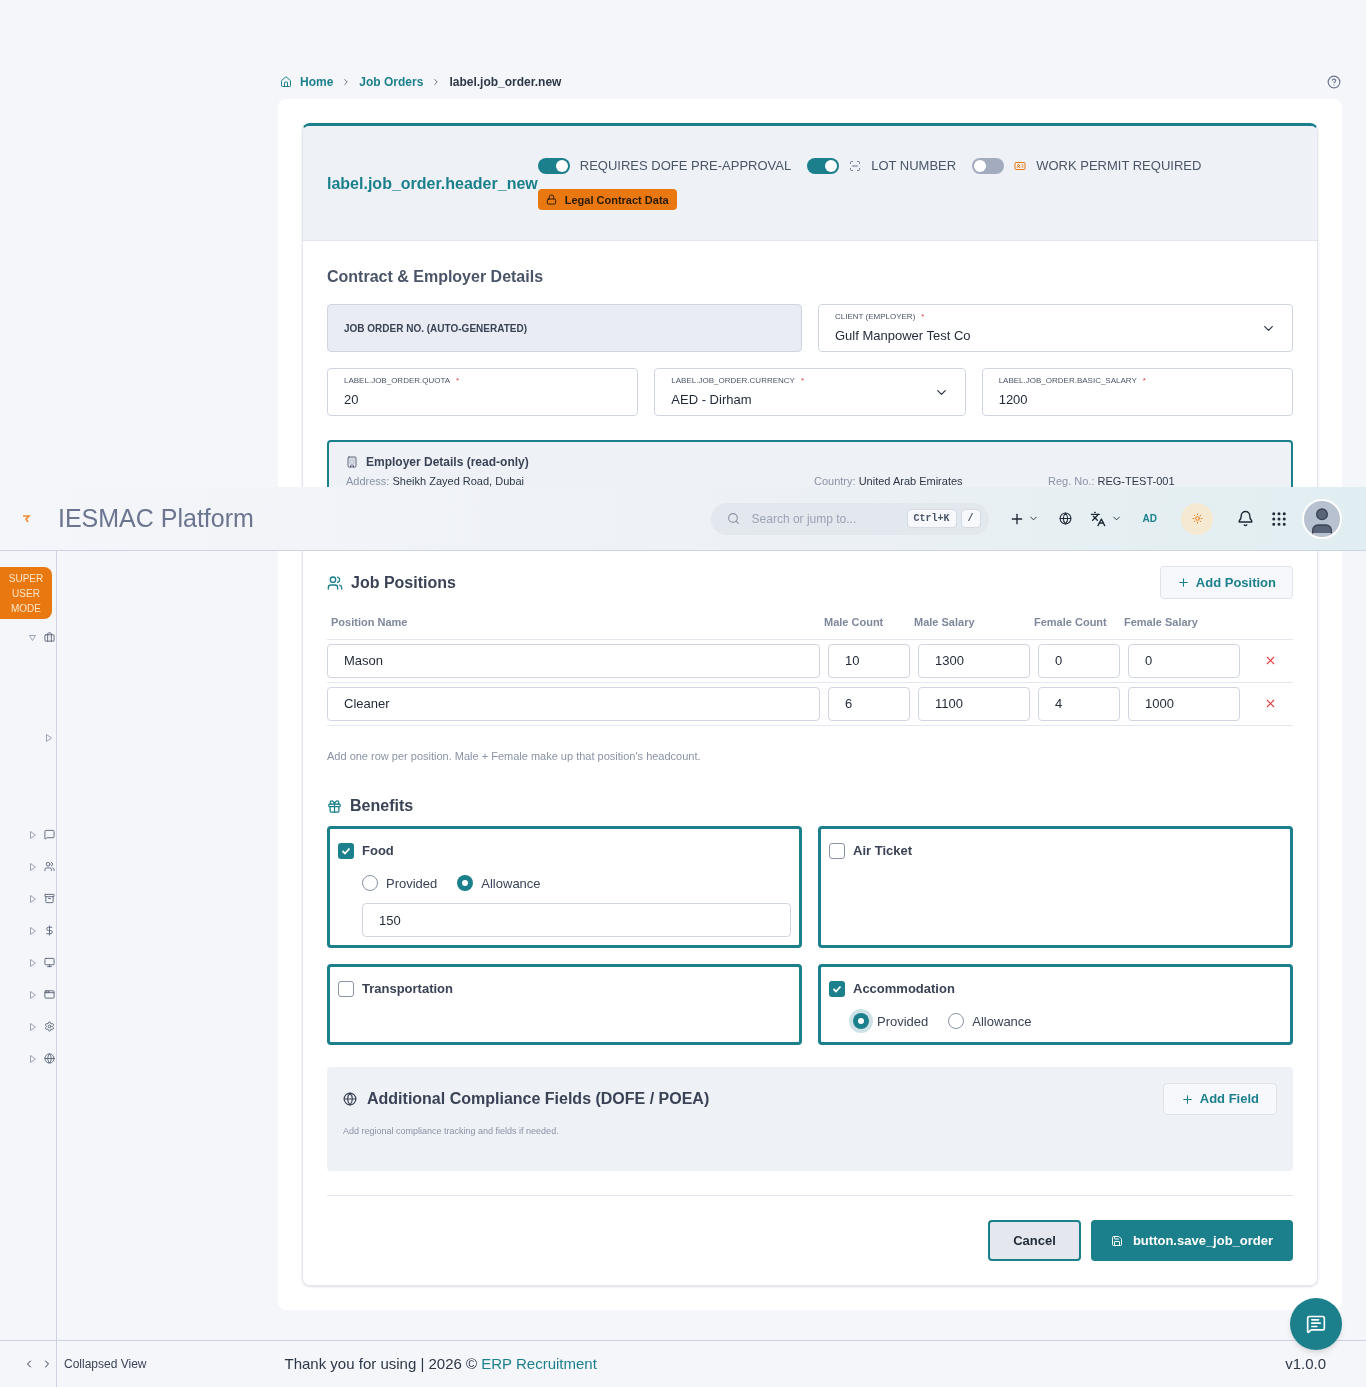 This screenshot has height=1387, width=1366. Describe the element at coordinates (1097, 518) in the screenshot. I see `translate-icon` at that location.